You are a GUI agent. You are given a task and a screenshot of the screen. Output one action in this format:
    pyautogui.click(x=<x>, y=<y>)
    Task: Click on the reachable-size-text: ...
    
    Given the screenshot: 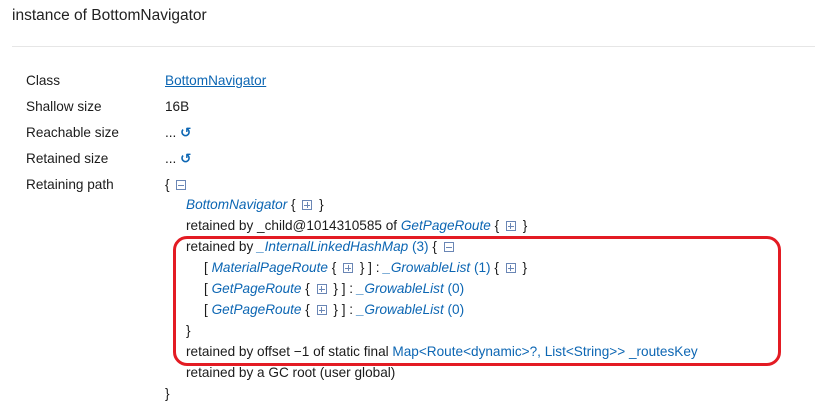 What is the action you would take?
    pyautogui.click(x=171, y=132)
    